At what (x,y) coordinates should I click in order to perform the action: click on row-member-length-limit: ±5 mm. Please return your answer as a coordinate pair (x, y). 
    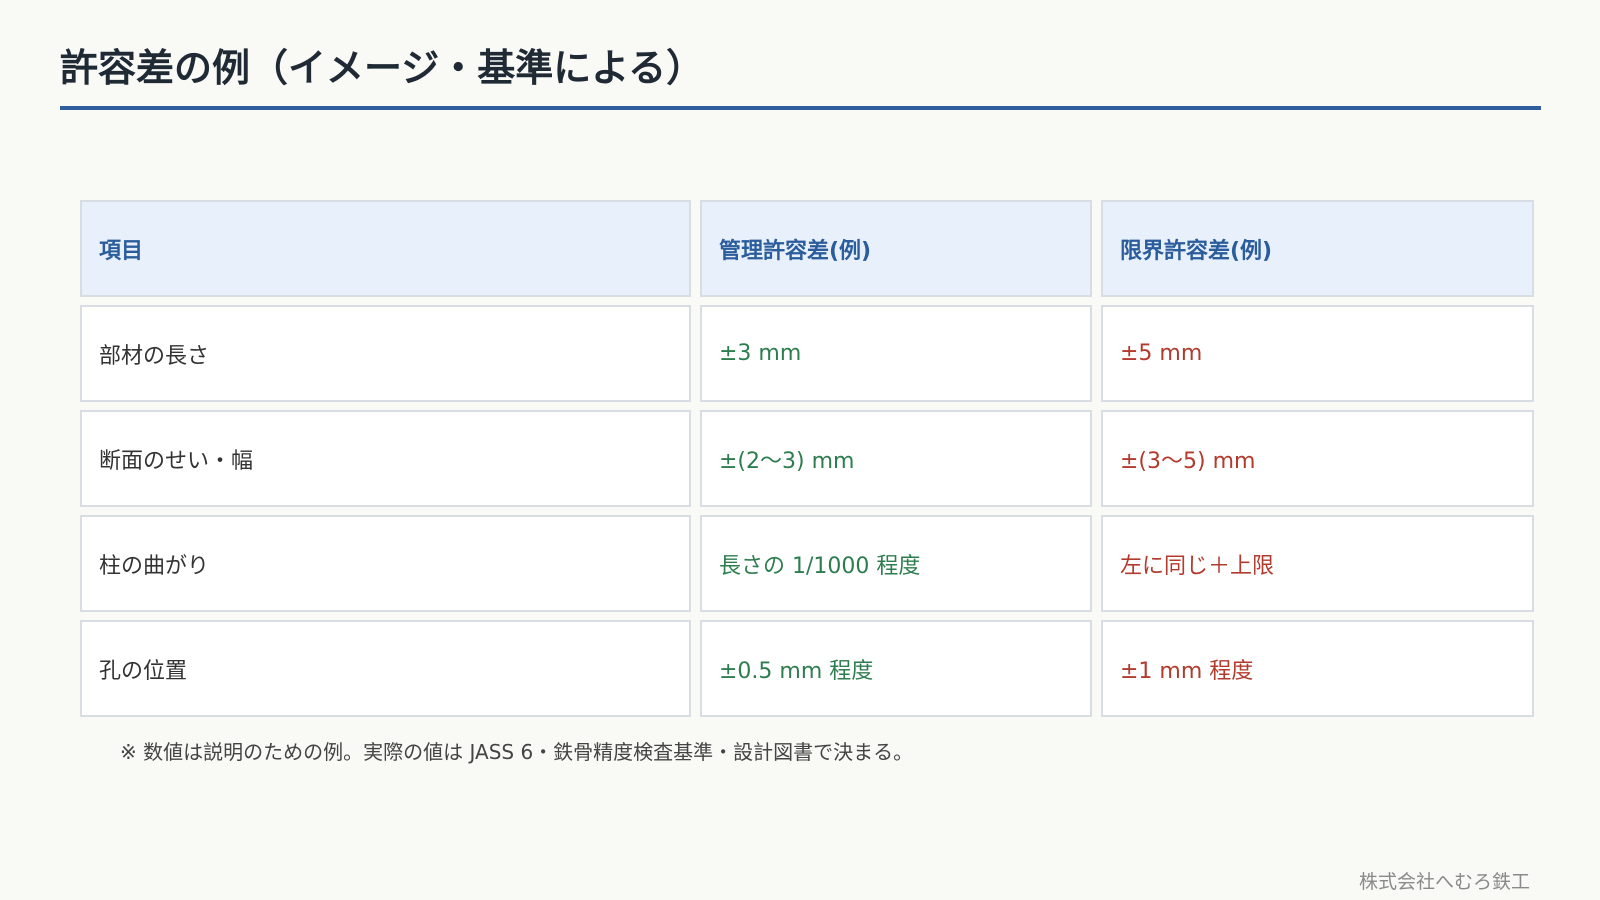
    Looking at the image, I should click on (1317, 353).